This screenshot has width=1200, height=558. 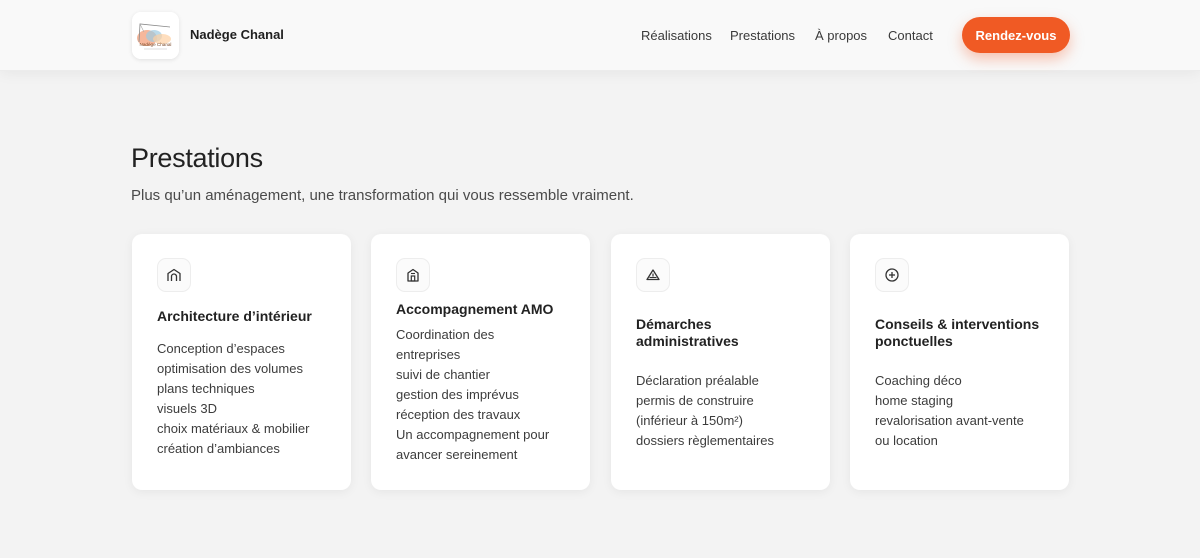 I want to click on nav-item-realisations: Réalisations, so click(x=676, y=35).